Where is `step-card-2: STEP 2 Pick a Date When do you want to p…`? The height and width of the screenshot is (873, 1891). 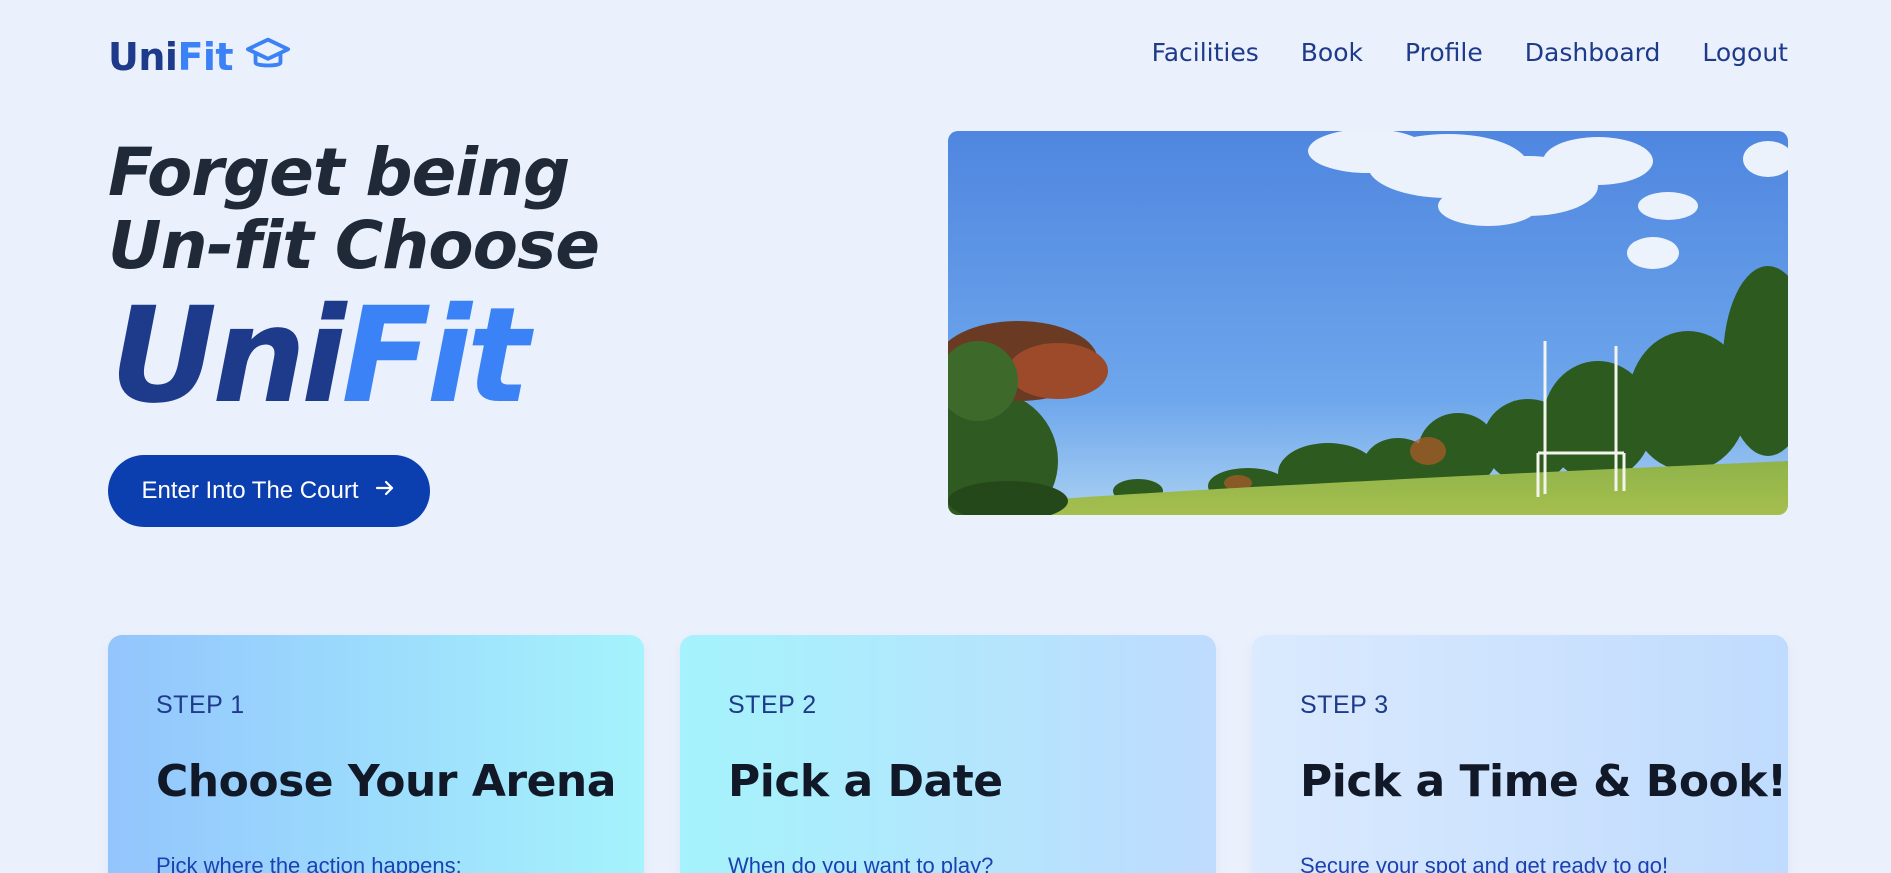 step-card-2: STEP 2 Pick a Date When do you want to p… is located at coordinates (948, 754).